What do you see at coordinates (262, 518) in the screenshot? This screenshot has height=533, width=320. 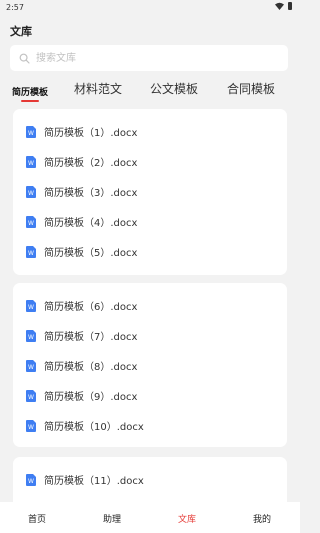 I see `nav-profile: 我的` at bounding box center [262, 518].